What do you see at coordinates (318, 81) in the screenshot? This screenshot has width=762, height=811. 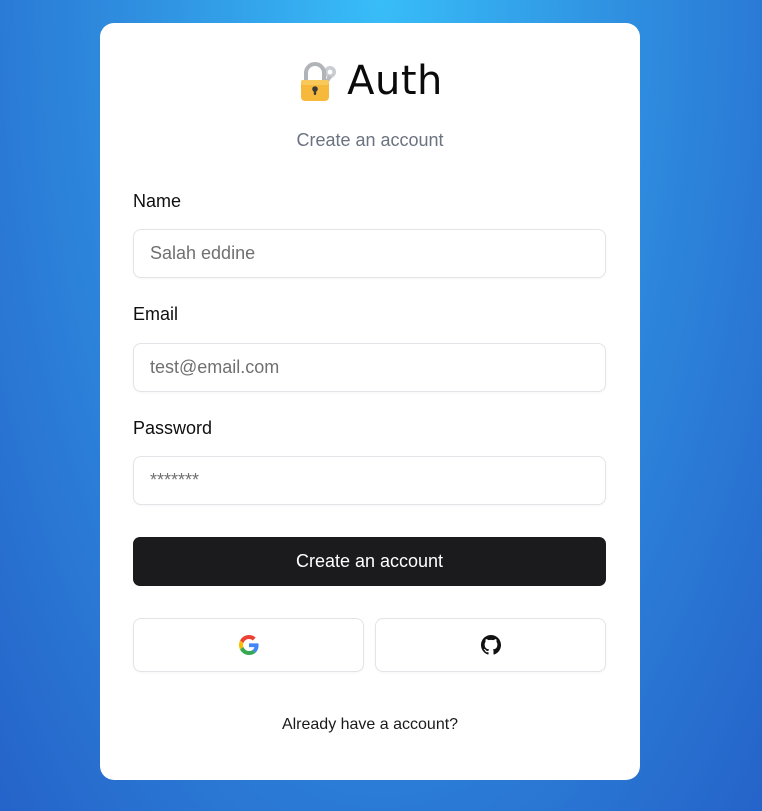 I see `lock-with-key-icon` at bounding box center [318, 81].